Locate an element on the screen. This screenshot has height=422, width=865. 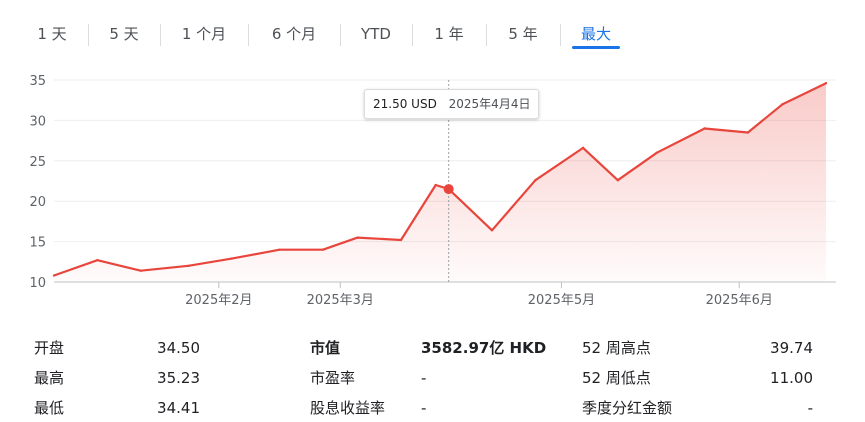
hover-dot is located at coordinates (448, 189).